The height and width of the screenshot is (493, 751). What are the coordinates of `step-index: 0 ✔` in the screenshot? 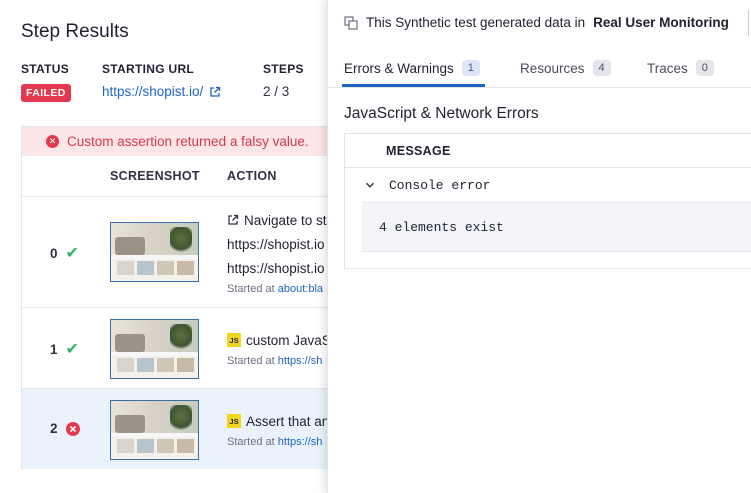 It's located at (64, 253).